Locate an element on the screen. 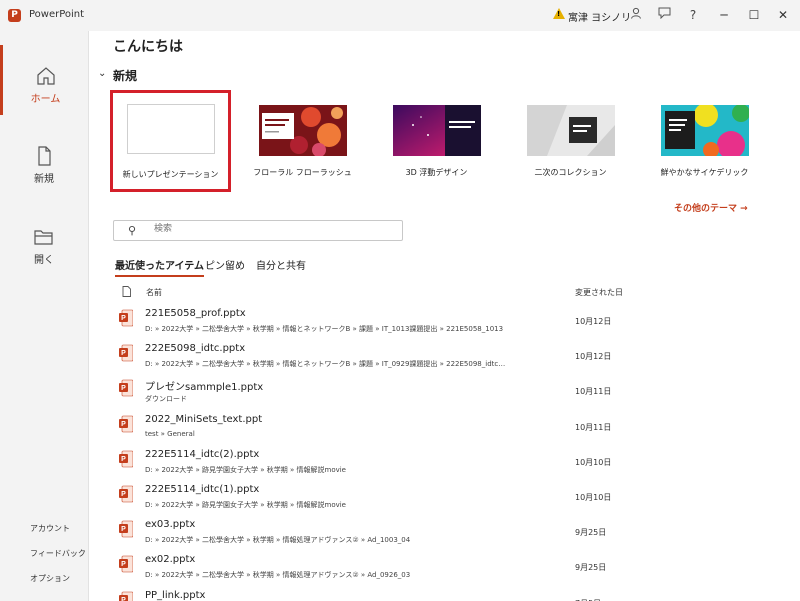  person-icon is located at coordinates (636, 15).